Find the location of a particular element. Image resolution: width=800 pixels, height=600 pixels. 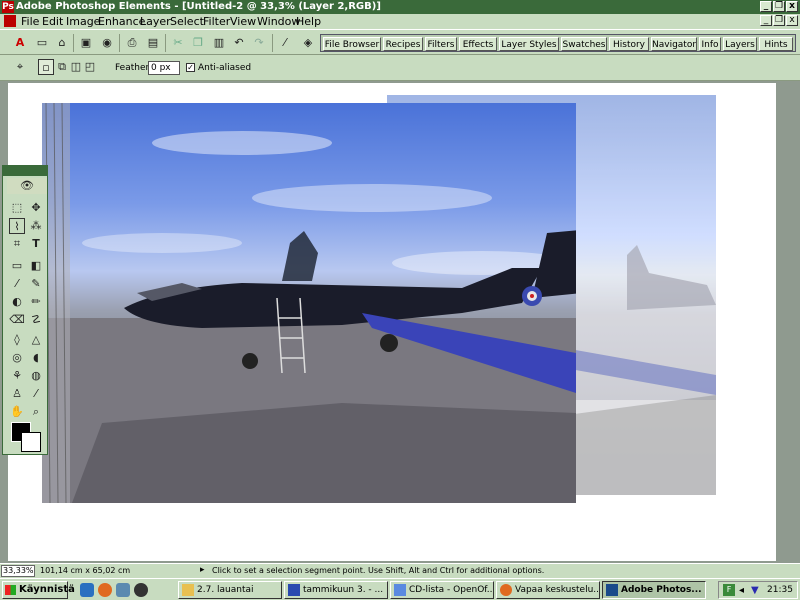

red-eye-icon: ⚘ is located at coordinates (17, 376).